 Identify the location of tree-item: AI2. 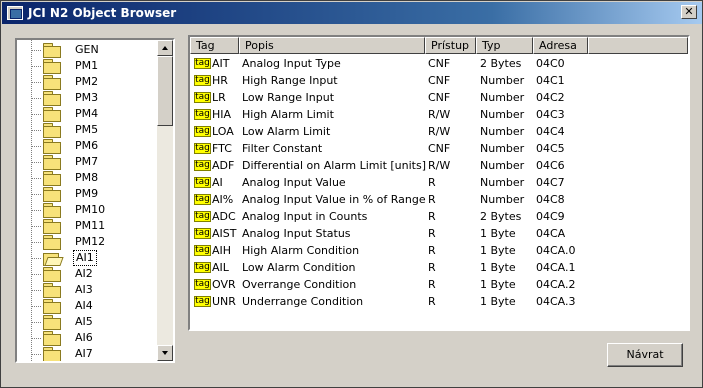
(98, 274).